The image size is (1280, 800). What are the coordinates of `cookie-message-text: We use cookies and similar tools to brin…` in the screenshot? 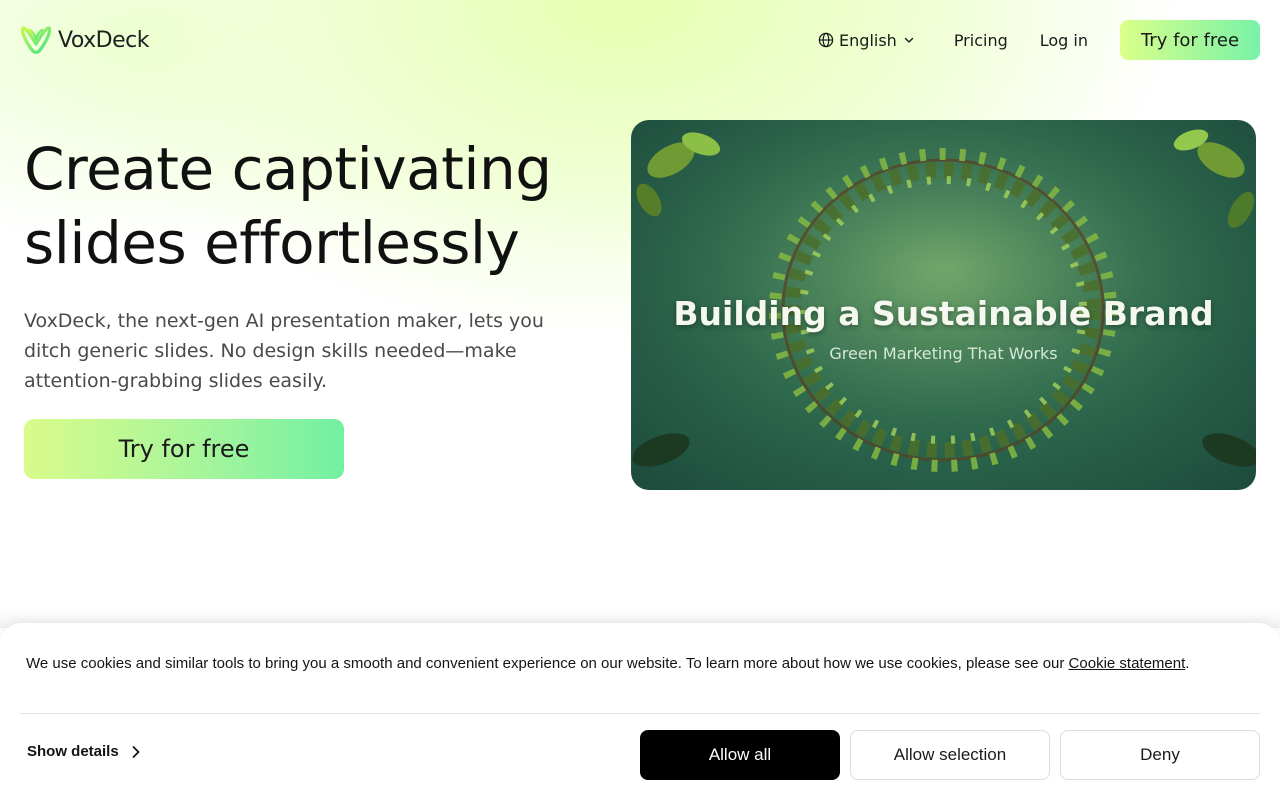 It's located at (547, 663).